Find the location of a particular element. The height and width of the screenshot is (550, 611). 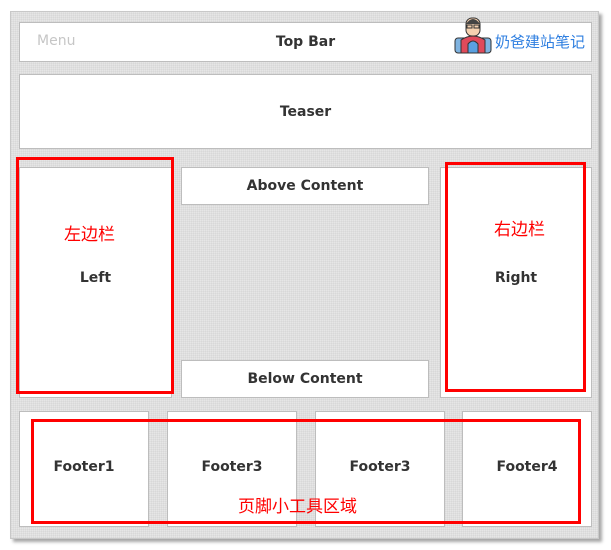

left-annotation: 左边栏 is located at coordinates (89, 235).